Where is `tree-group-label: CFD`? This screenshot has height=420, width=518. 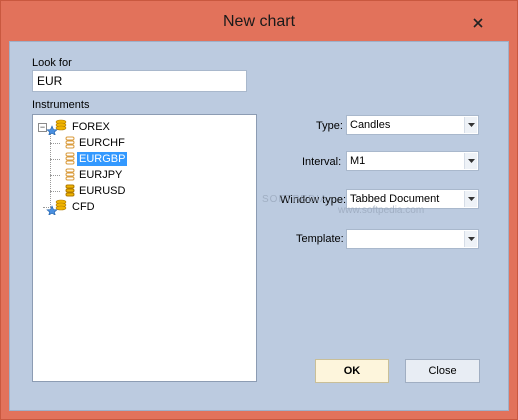 tree-group-label: CFD is located at coordinates (83, 207).